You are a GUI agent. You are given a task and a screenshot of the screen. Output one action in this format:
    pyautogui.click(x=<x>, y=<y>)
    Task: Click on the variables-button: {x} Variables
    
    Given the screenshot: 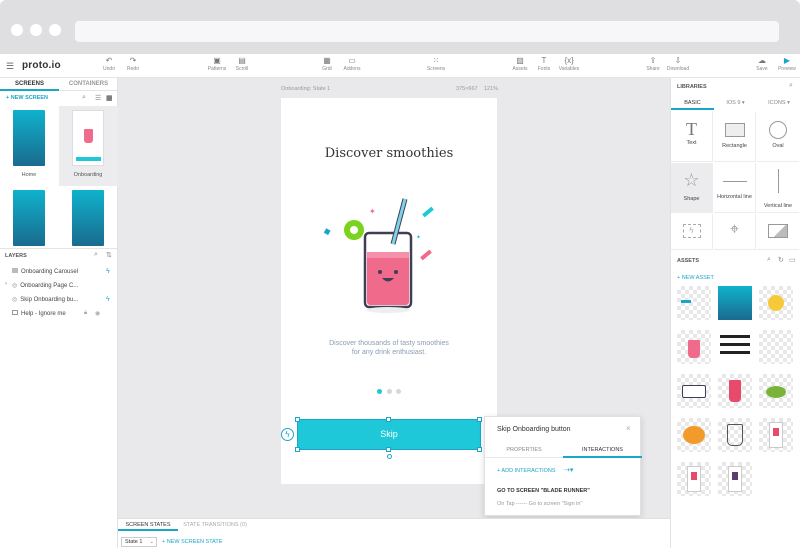 What is the action you would take?
    pyautogui.click(x=569, y=65)
    